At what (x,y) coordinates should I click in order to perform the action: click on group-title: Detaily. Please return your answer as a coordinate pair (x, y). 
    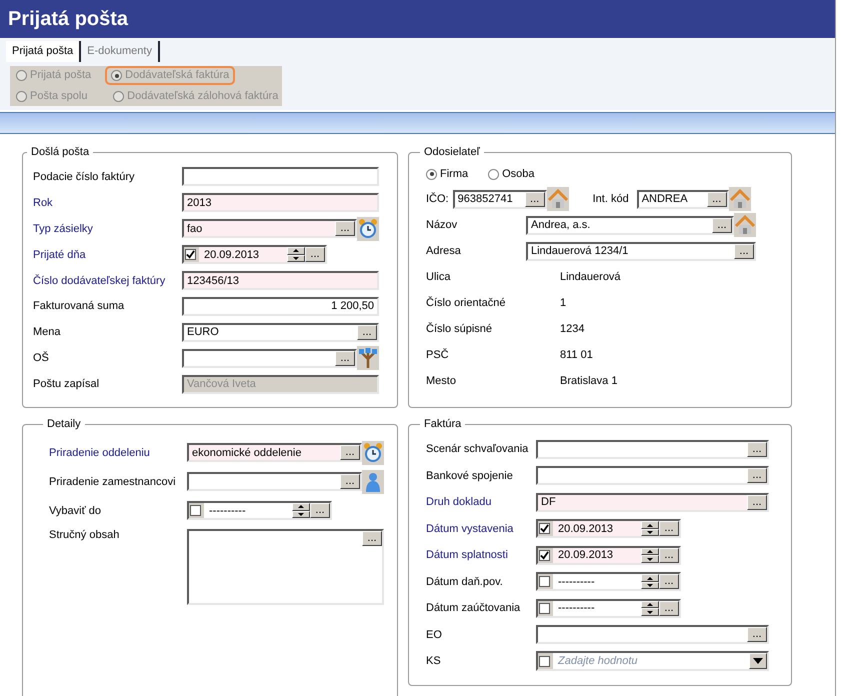
    Looking at the image, I should click on (64, 424).